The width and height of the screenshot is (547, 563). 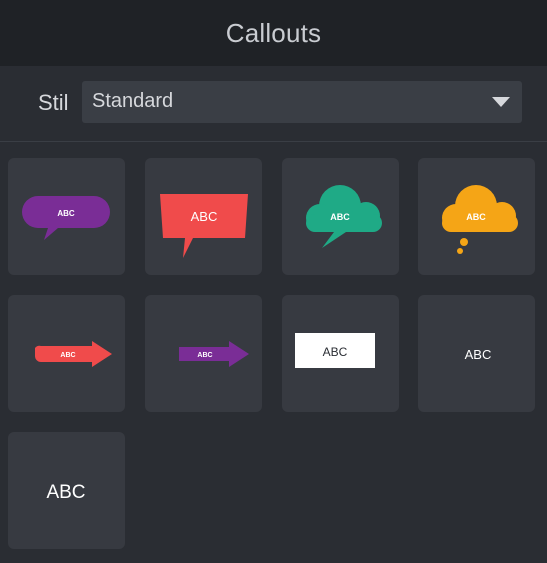 I want to click on style-row: Stil Standard, so click(x=273, y=104).